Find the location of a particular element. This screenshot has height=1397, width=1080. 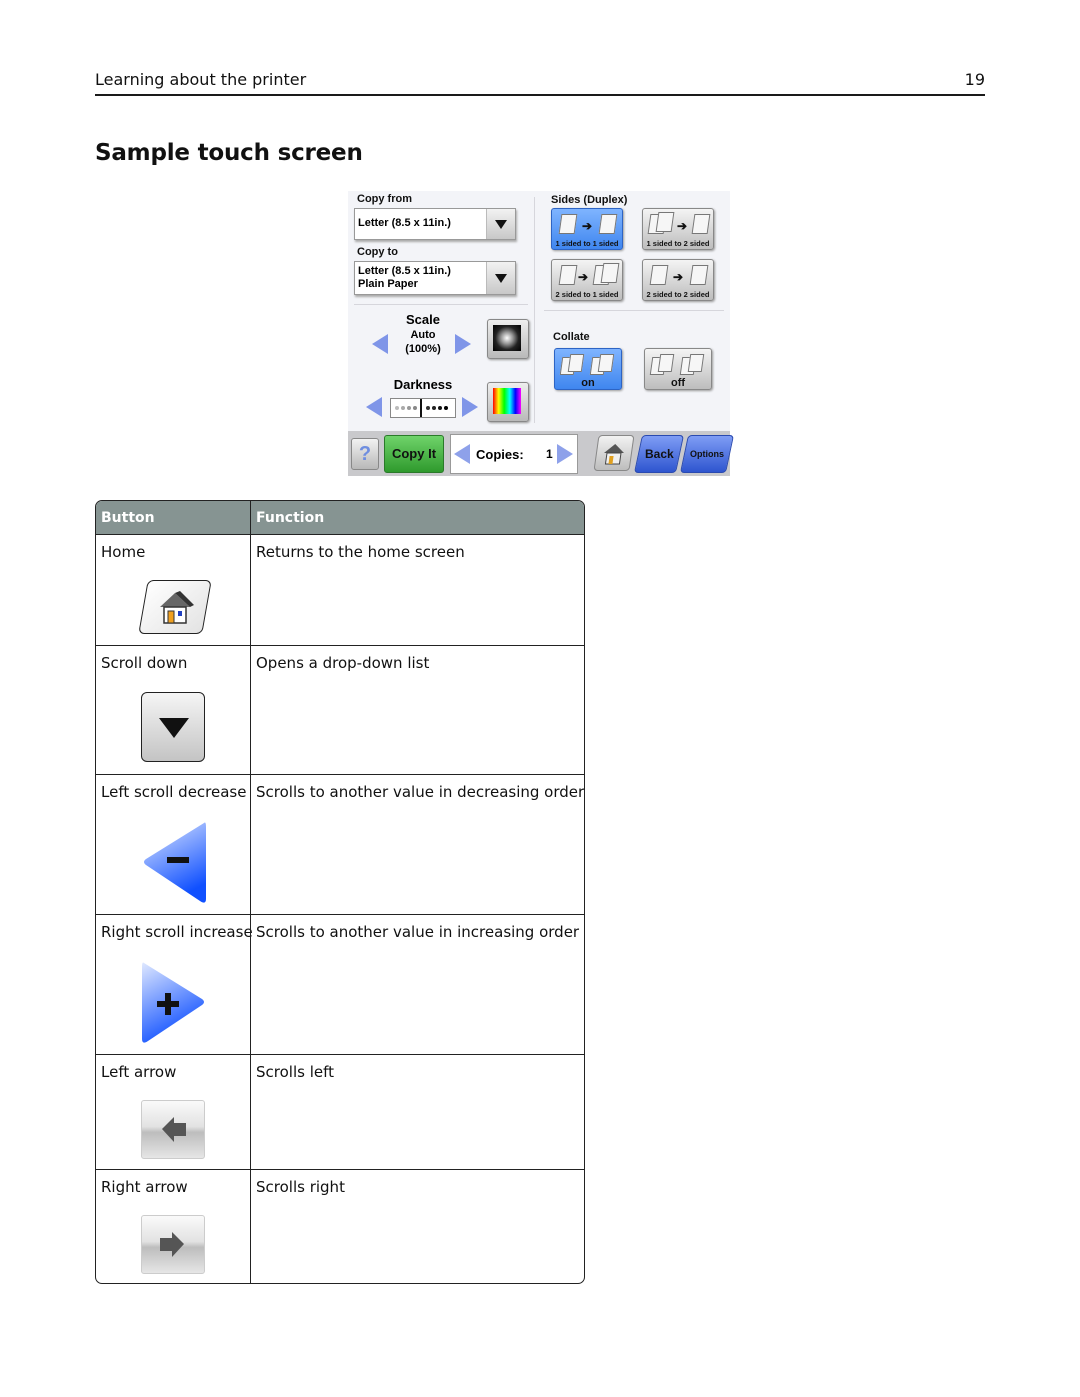

table-row: Right arrow Scrolls right is located at coordinates (340, 1226).